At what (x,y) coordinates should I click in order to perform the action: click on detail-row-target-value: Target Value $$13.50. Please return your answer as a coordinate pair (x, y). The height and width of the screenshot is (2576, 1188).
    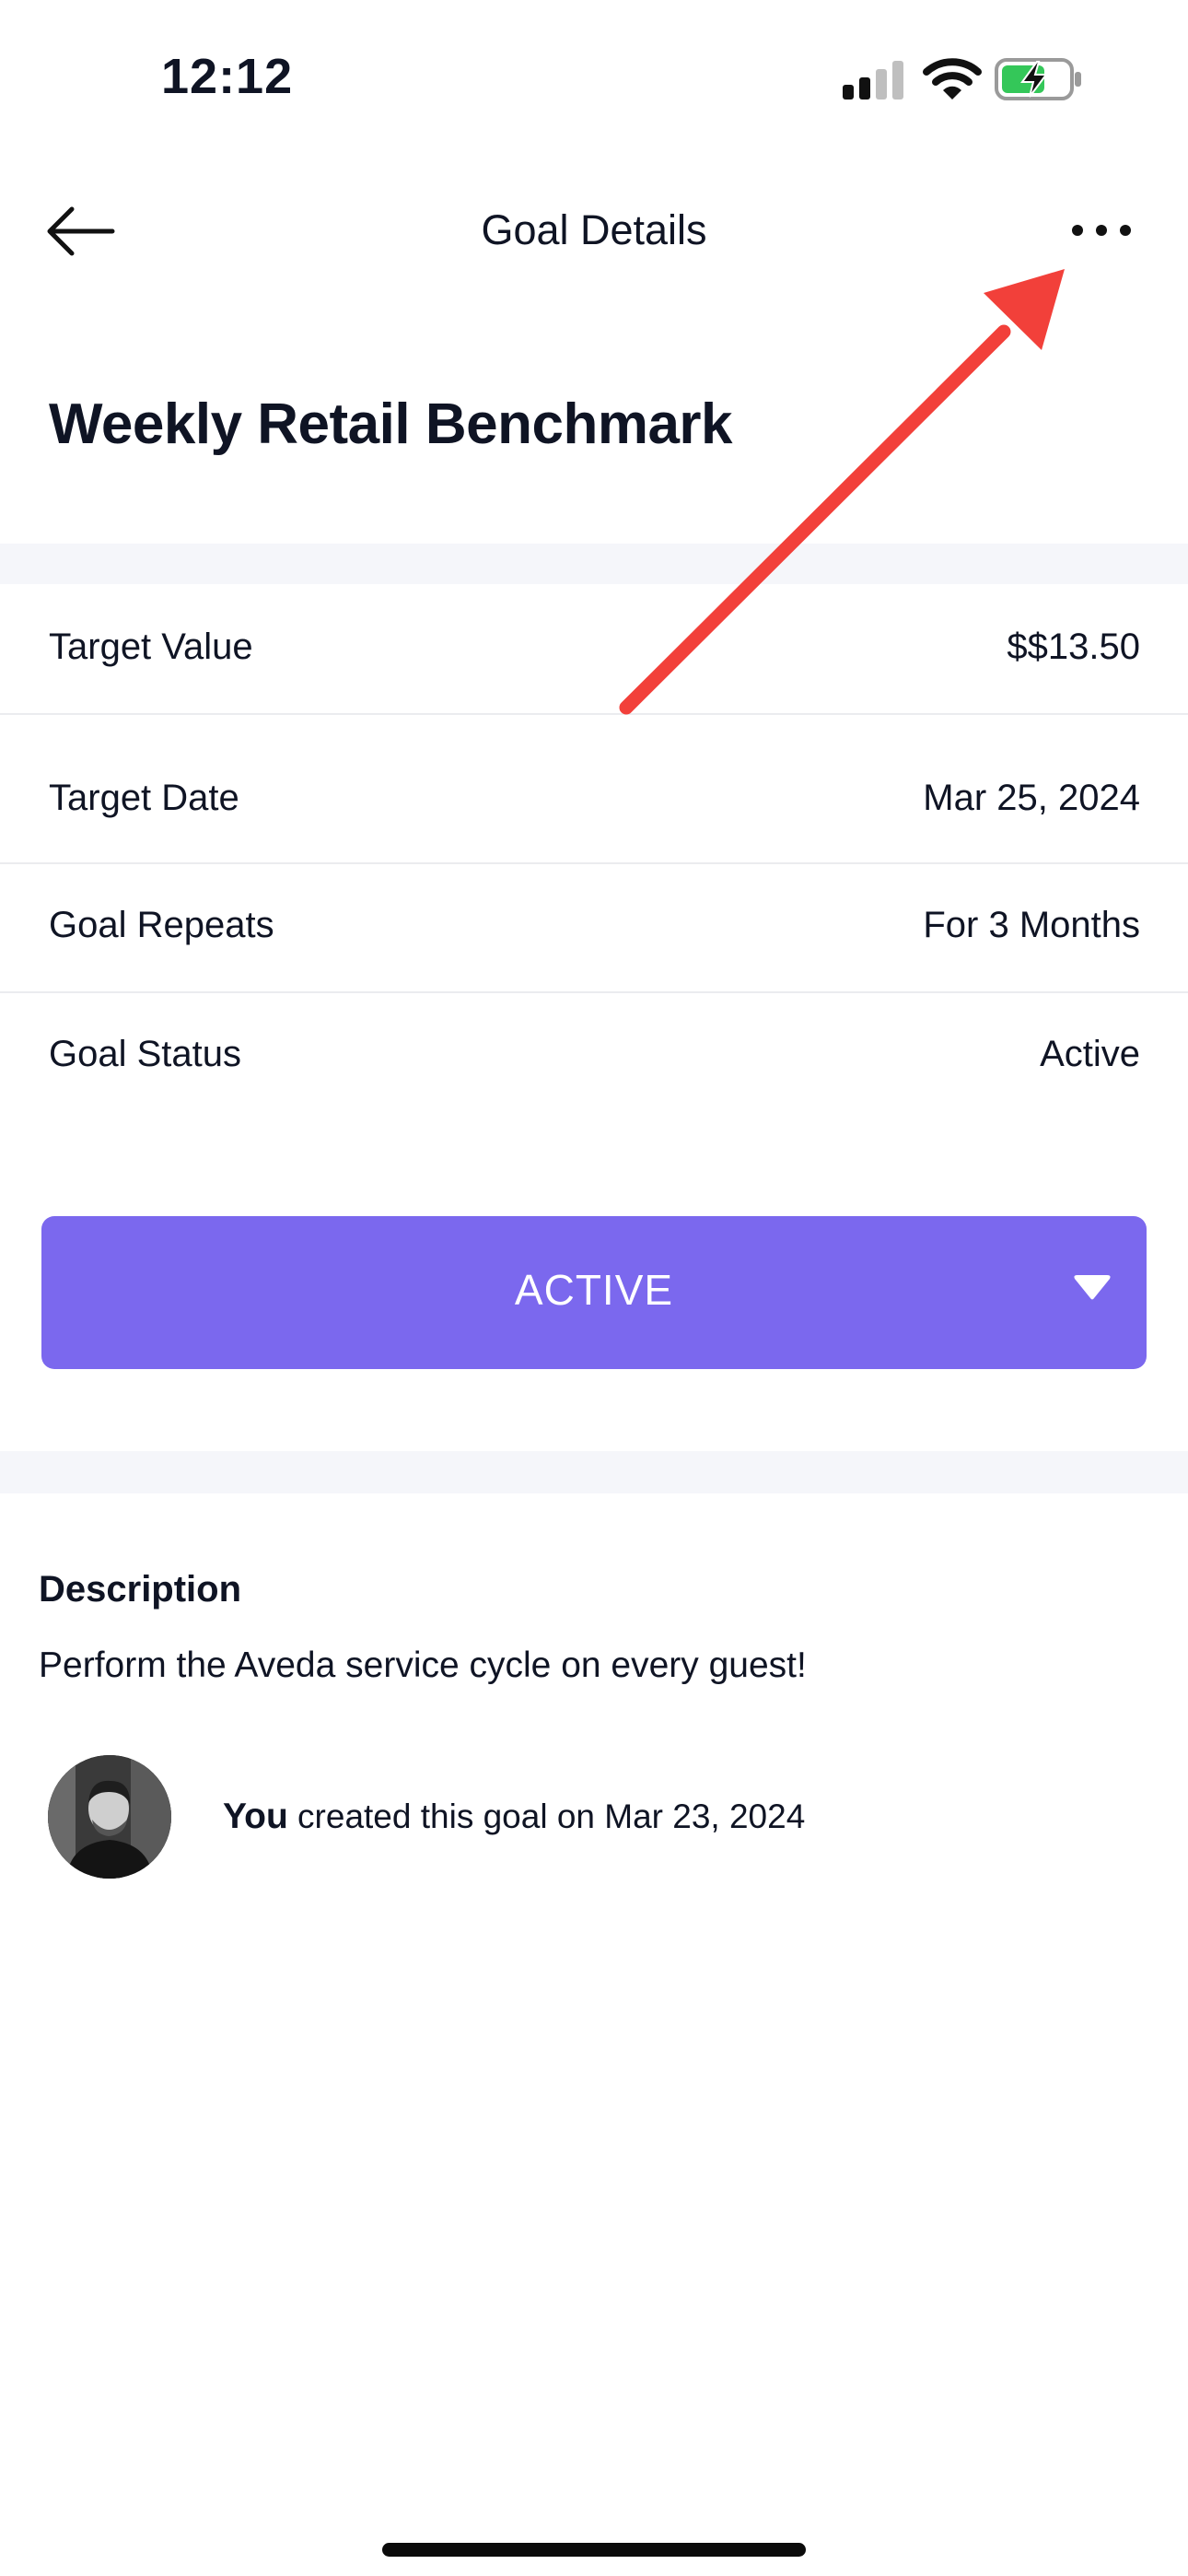
    Looking at the image, I should click on (594, 649).